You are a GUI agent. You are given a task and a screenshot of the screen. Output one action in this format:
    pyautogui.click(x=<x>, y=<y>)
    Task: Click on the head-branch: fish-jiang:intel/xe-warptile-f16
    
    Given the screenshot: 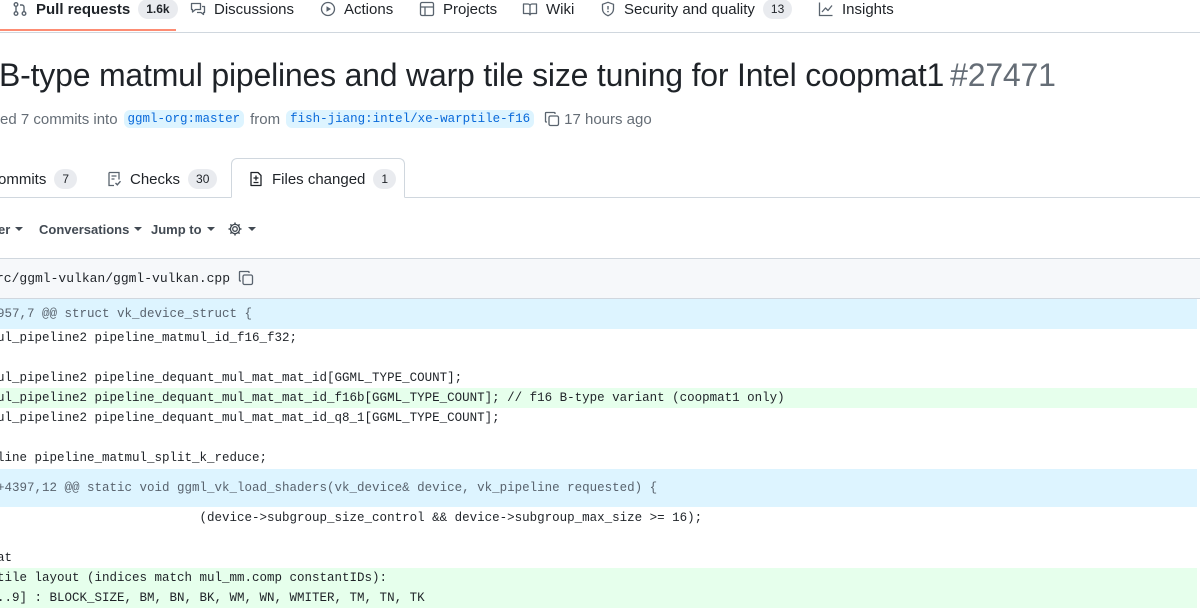 What is the action you would take?
    pyautogui.click(x=410, y=119)
    